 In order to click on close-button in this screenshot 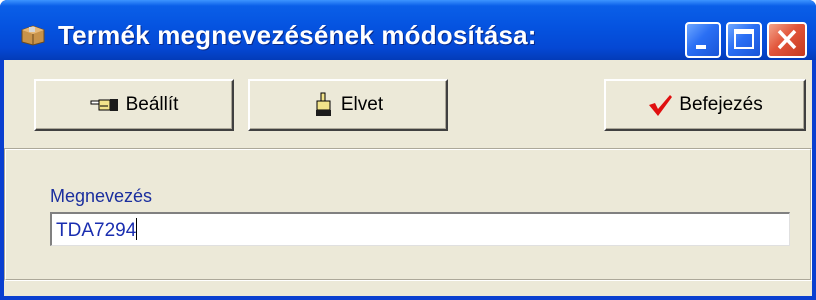, I will do `click(787, 40)`.